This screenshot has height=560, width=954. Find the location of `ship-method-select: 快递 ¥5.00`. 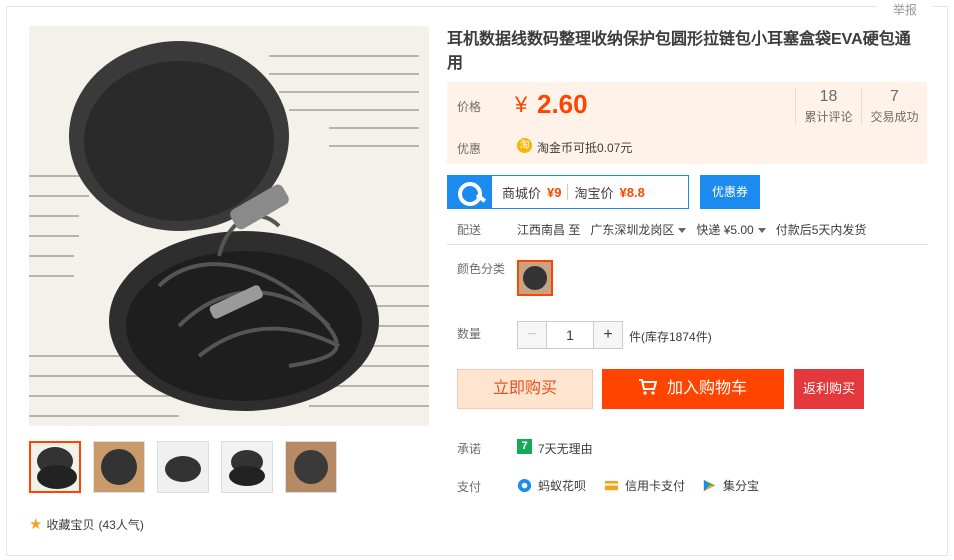

ship-method-select: 快递 ¥5.00 is located at coordinates (731, 229).